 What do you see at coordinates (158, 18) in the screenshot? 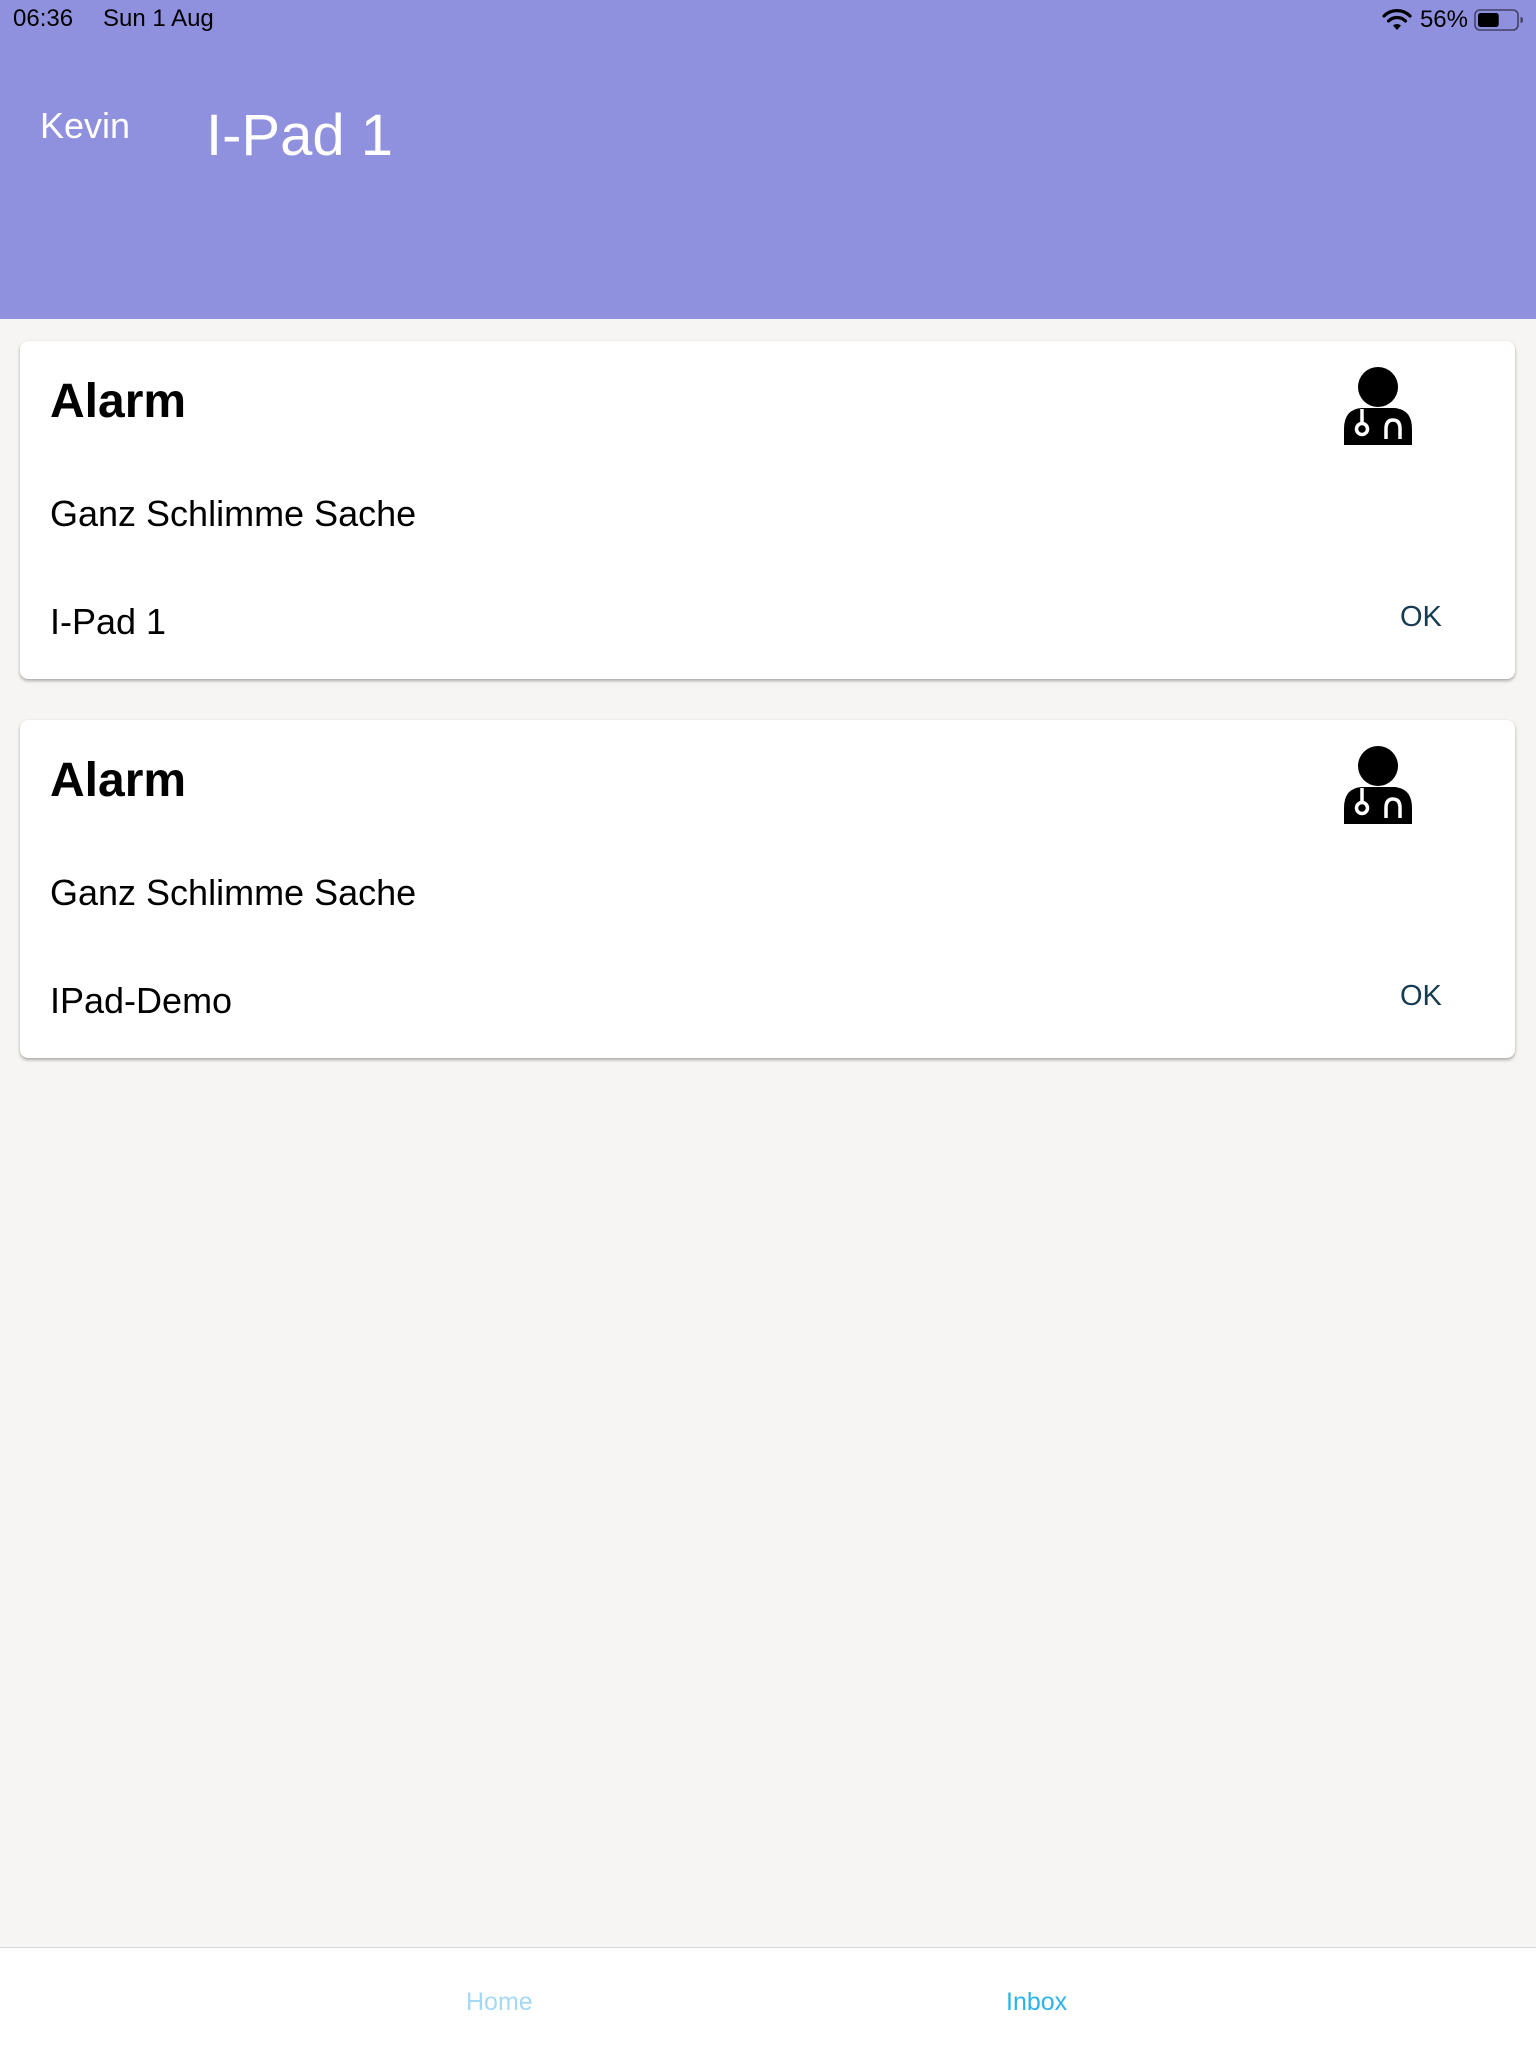
I see `status-date: Sun 1 Aug` at bounding box center [158, 18].